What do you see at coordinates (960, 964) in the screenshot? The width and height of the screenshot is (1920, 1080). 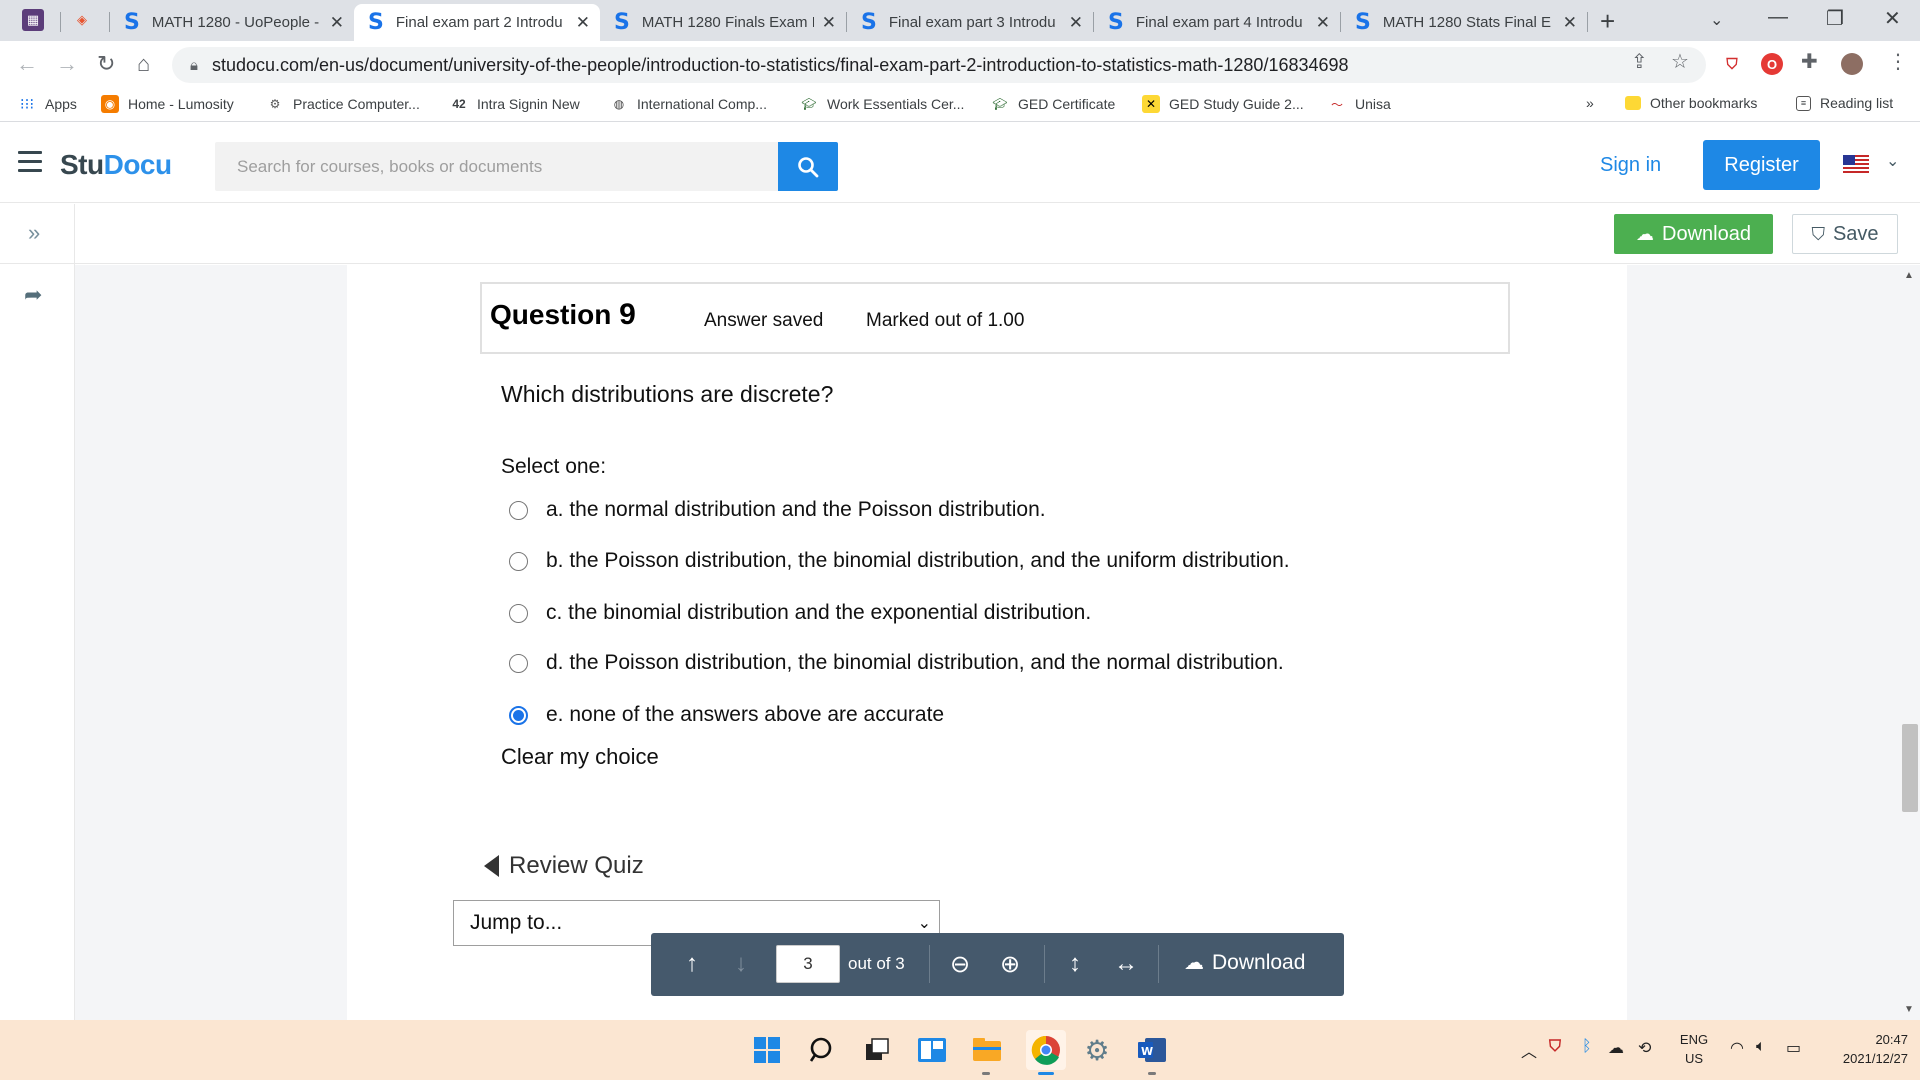 I see `zoom-out-icon: ⊖` at bounding box center [960, 964].